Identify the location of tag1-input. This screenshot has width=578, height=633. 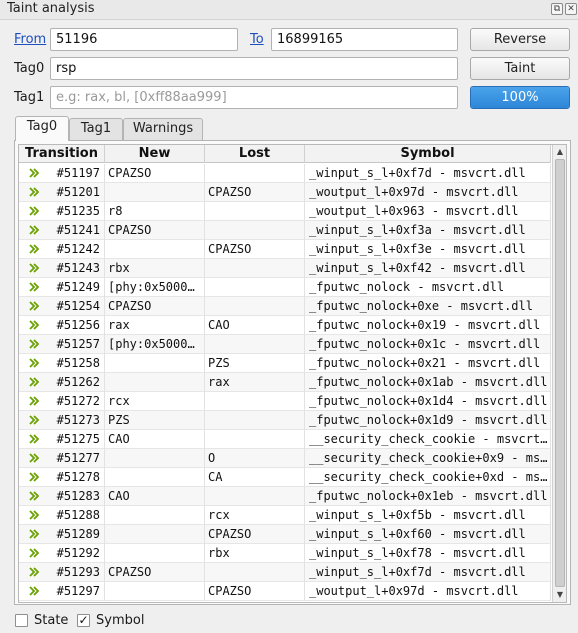
(254, 97).